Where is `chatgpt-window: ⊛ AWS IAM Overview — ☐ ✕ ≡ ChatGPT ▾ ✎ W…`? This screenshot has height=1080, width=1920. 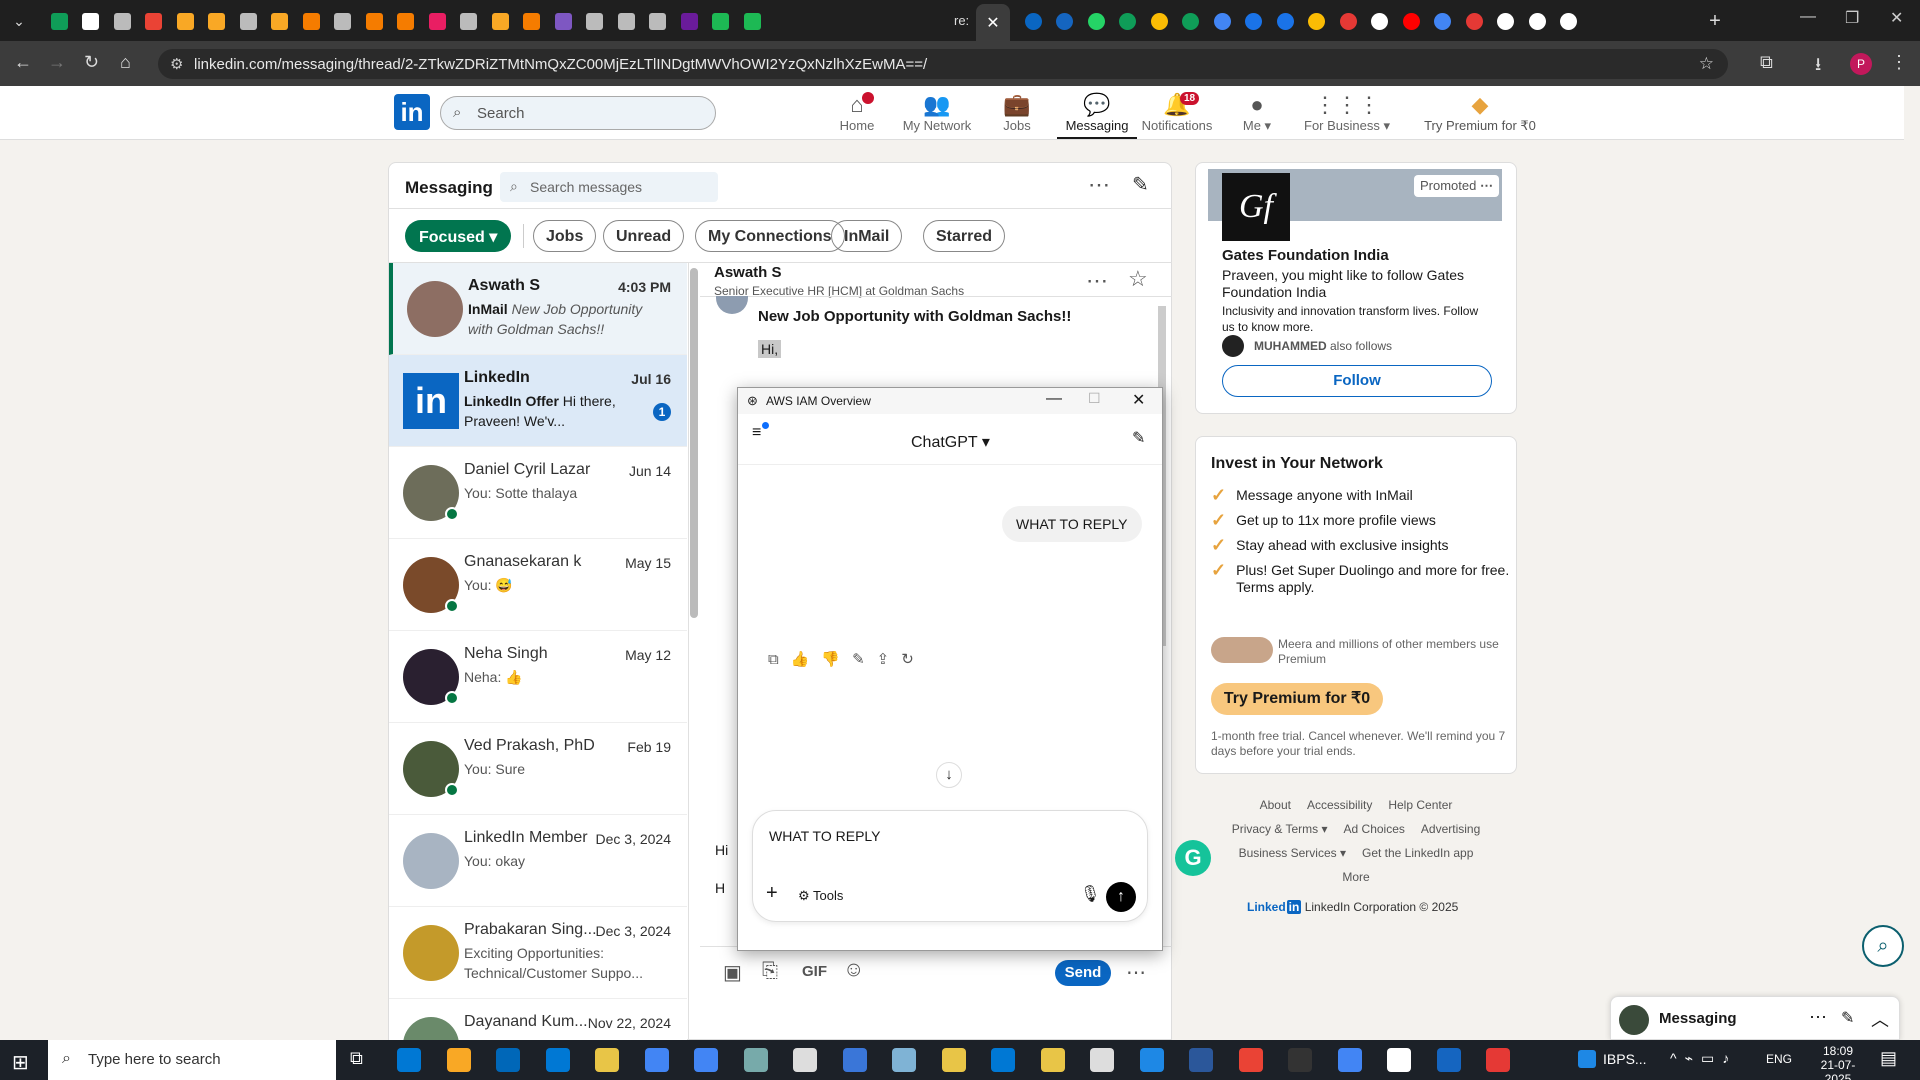 chatgpt-window: ⊛ AWS IAM Overview — ☐ ✕ ≡ ChatGPT ▾ ✎ W… is located at coordinates (950, 669).